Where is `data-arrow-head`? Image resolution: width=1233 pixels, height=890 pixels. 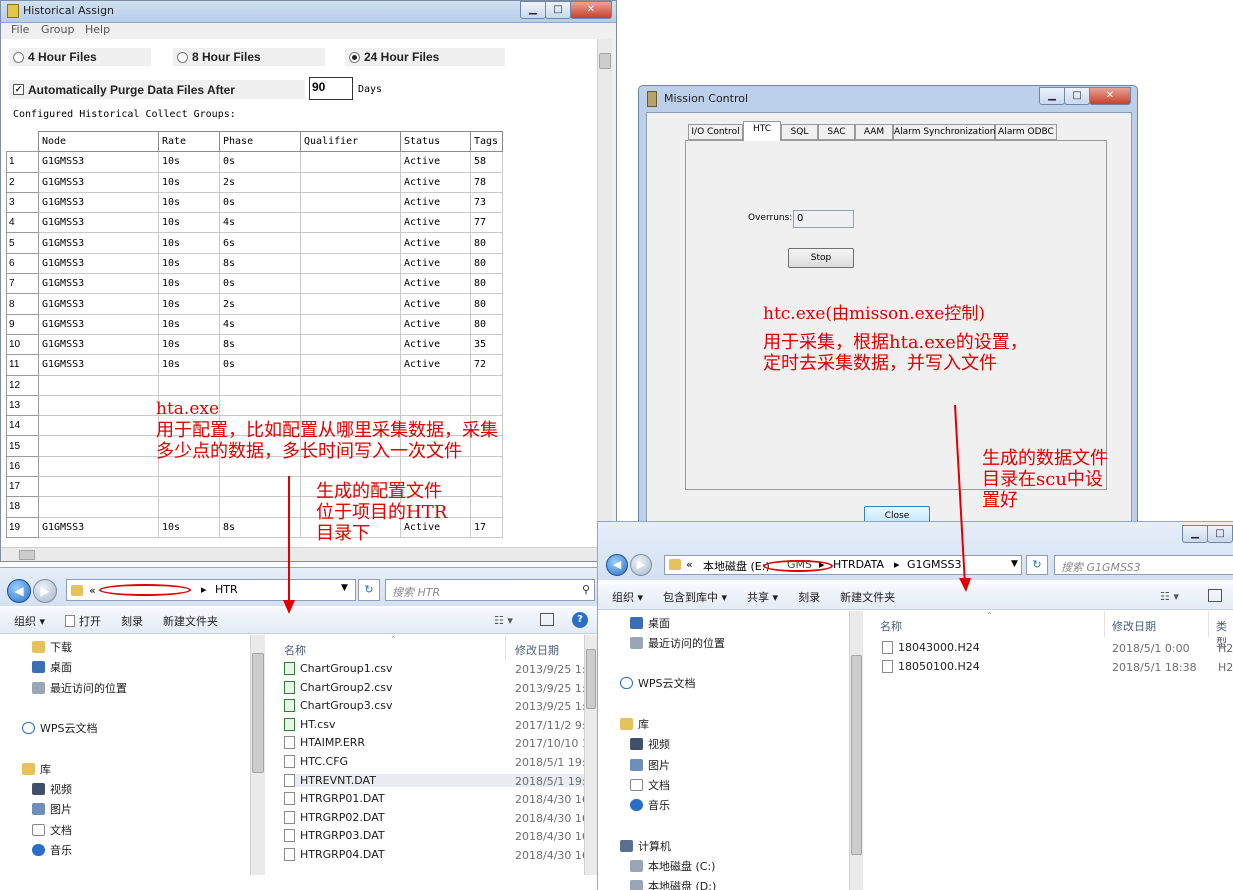 data-arrow-head is located at coordinates (965, 585).